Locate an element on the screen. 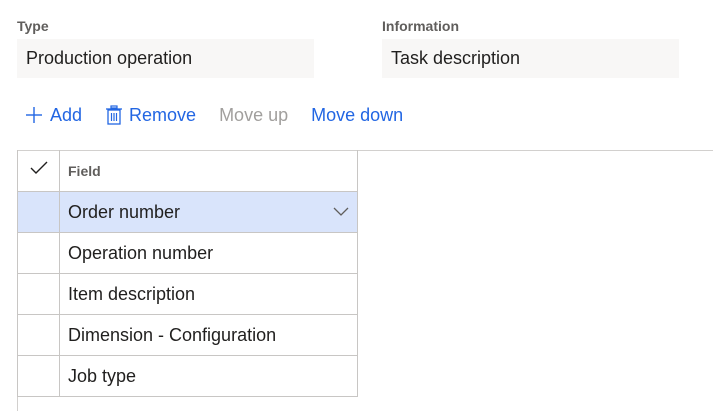  row-field-cell: Dimension - Configuration is located at coordinates (208, 335).